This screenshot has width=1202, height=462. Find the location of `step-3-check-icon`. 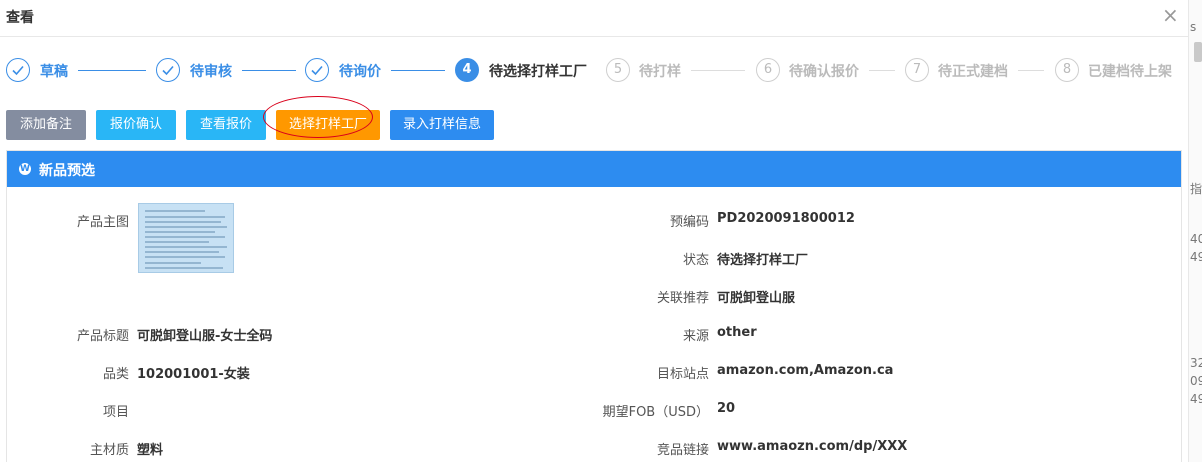

step-3-check-icon is located at coordinates (317, 70).